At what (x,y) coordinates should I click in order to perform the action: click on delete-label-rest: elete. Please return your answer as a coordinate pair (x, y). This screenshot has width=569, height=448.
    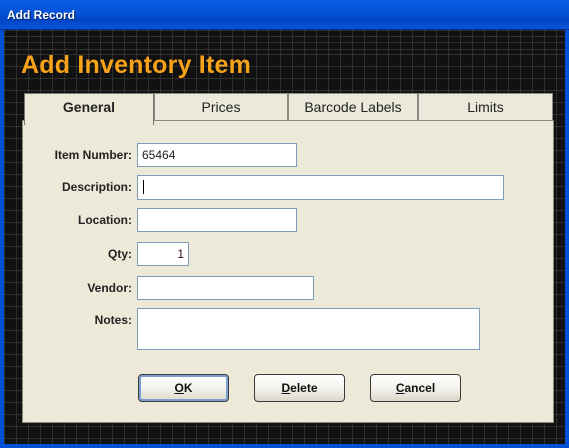
    Looking at the image, I should click on (304, 388).